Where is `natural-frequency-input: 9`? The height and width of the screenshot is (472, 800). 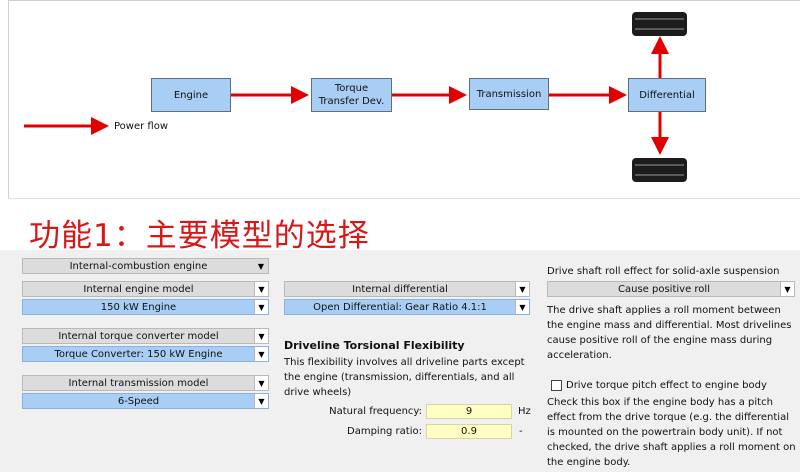
natural-frequency-input: 9 is located at coordinates (469, 411).